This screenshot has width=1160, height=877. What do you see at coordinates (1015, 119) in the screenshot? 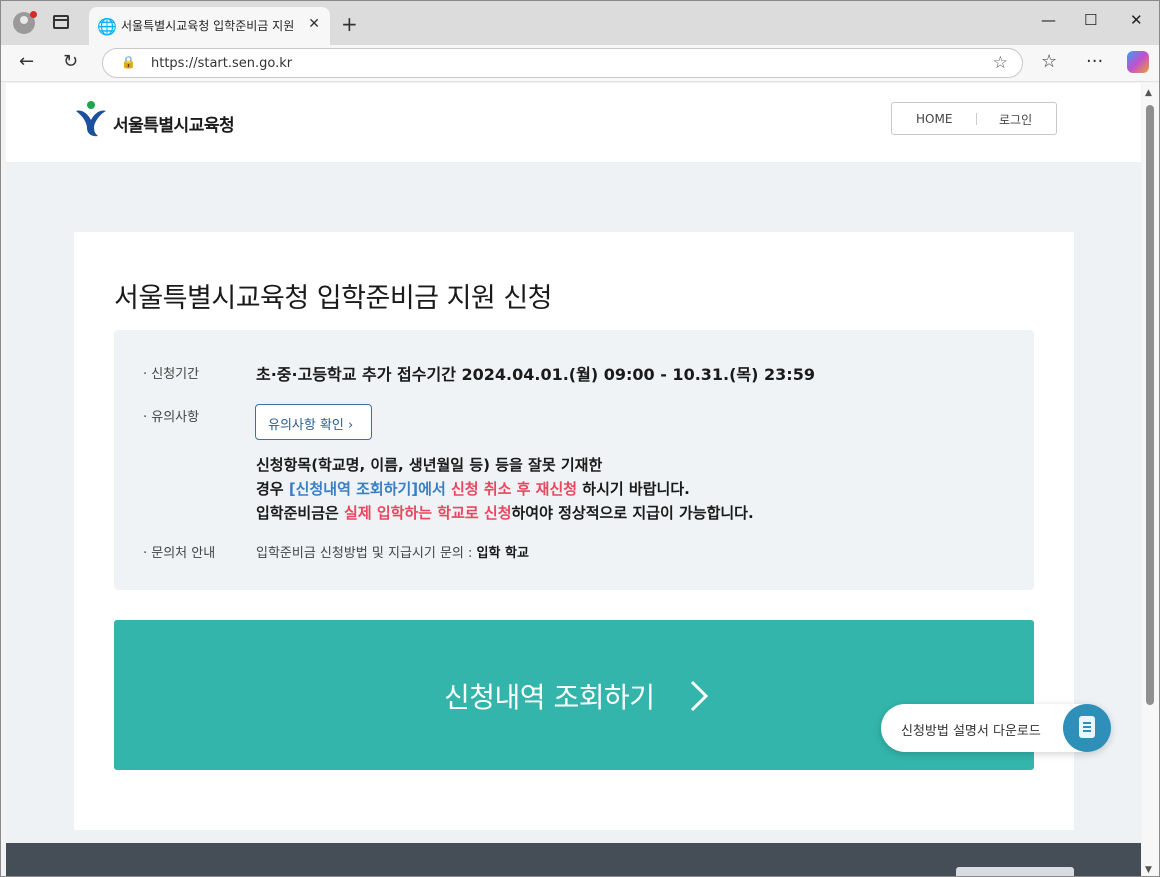
I see `login-link: 로그인` at bounding box center [1015, 119].